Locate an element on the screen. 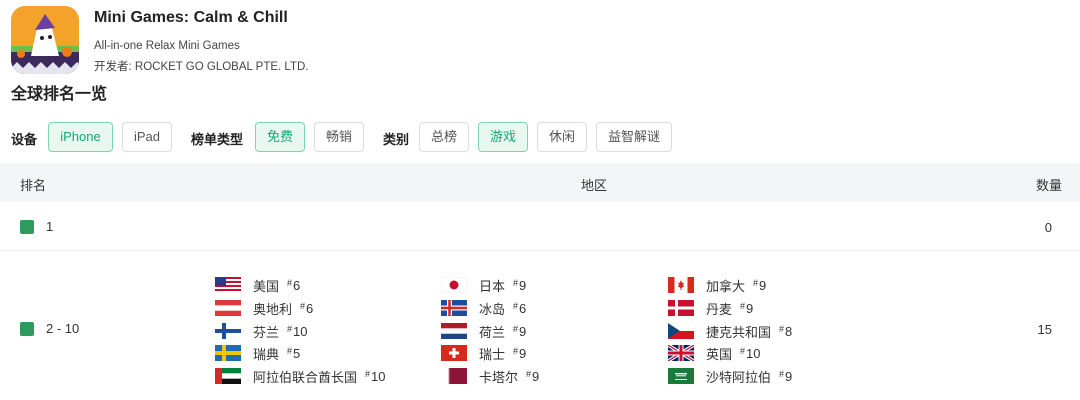 The image size is (1080, 400). netherlands-flag-icon is located at coordinates (454, 331).